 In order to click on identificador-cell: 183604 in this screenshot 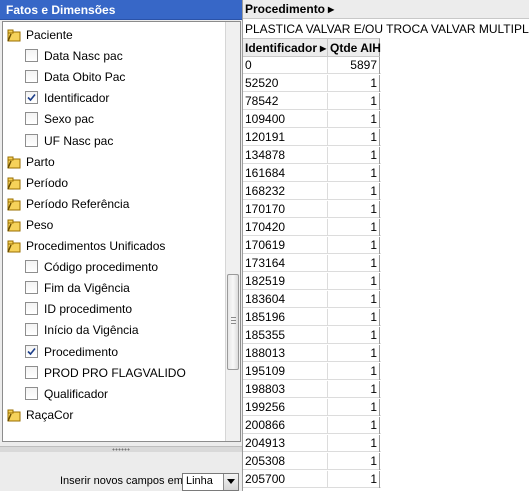, I will do `click(285, 299)`.